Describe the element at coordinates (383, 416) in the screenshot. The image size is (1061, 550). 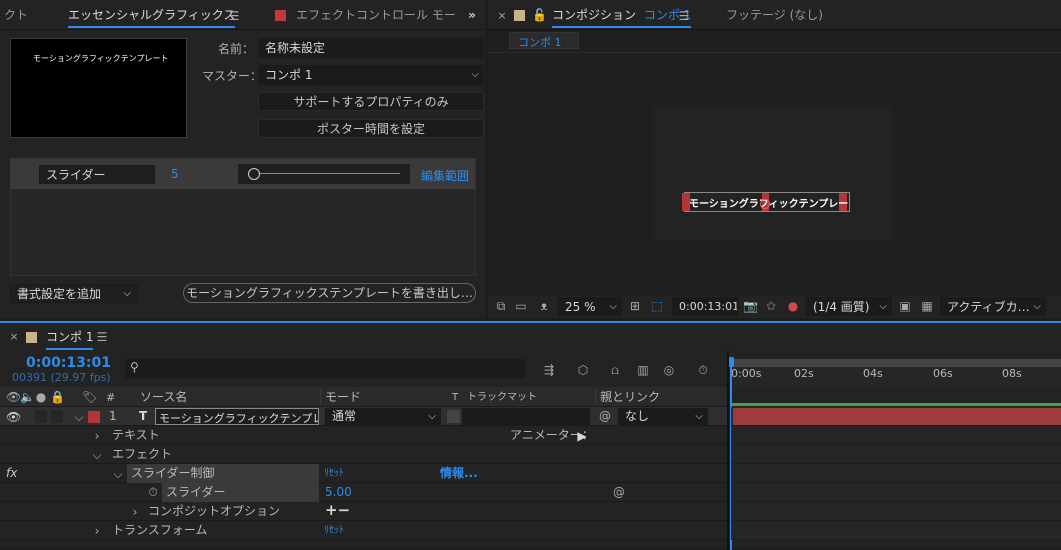
I see `blend-mode-select: 通常 ⌵` at that location.